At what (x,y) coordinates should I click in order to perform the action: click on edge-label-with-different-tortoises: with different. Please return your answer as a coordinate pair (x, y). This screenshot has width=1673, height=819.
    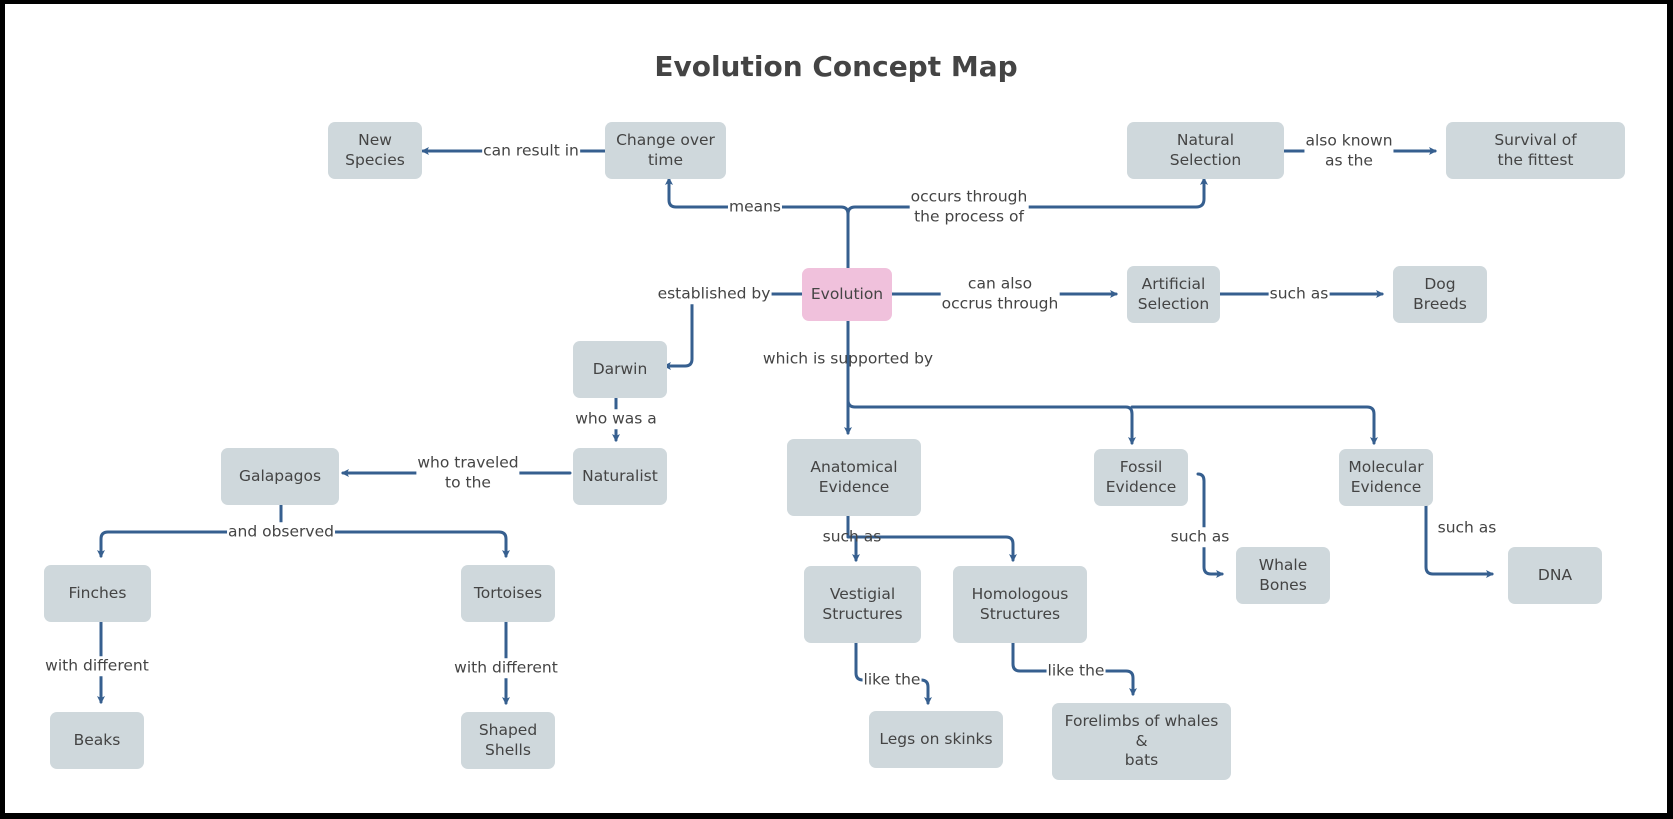
    Looking at the image, I should click on (506, 668).